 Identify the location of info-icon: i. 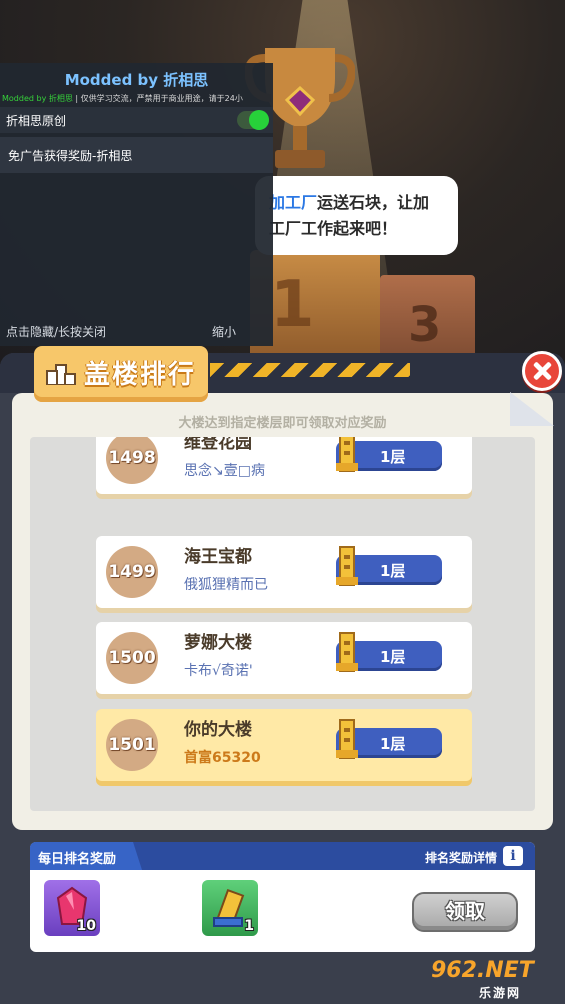
(513, 856).